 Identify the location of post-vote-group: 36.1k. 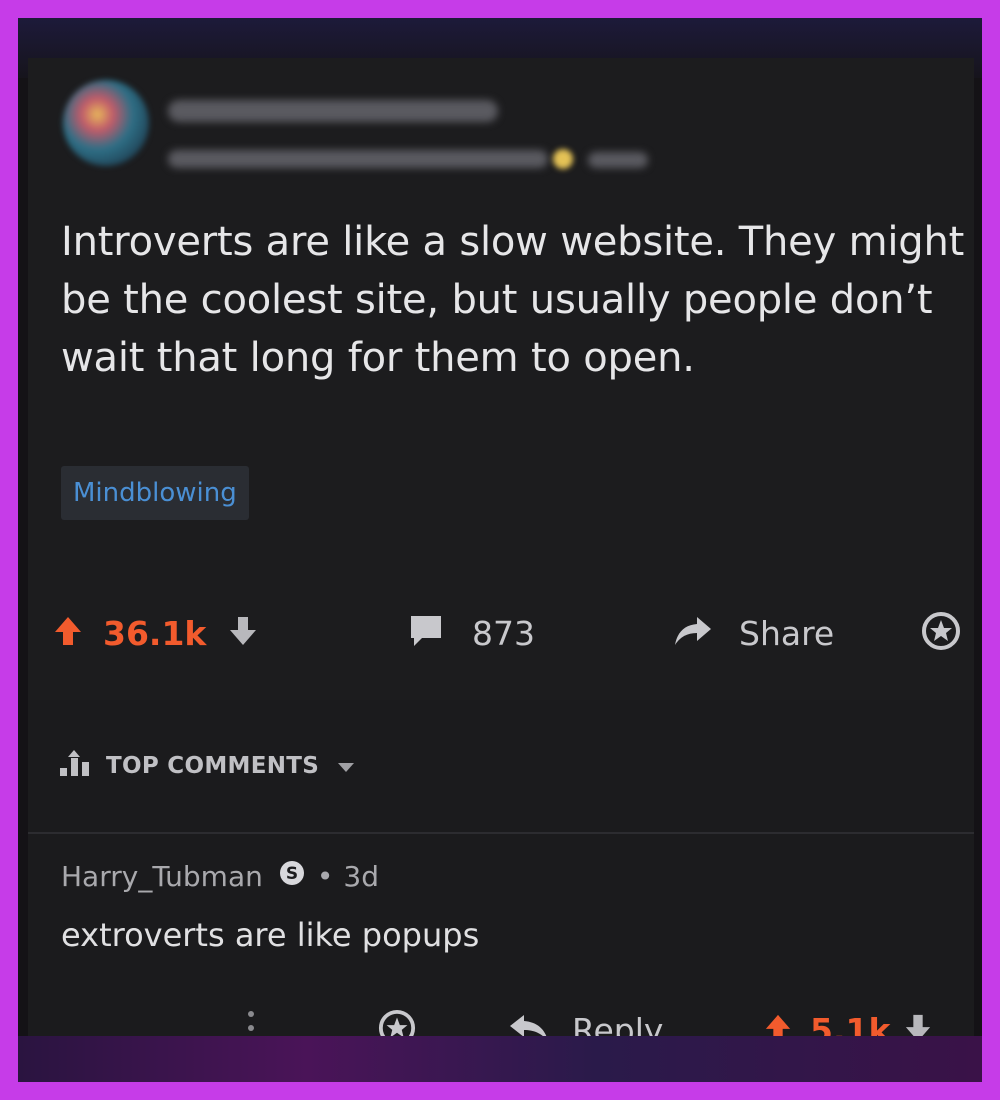
(155, 633).